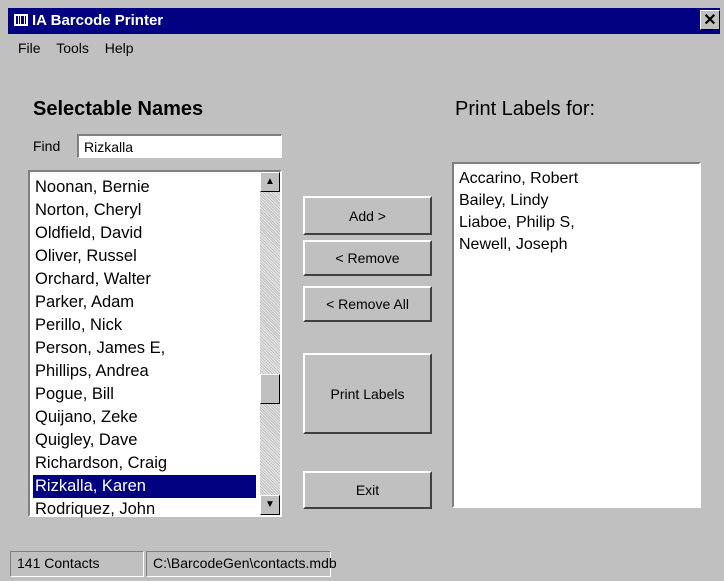  I want to click on list-item: Oldfield, David, so click(144, 233).